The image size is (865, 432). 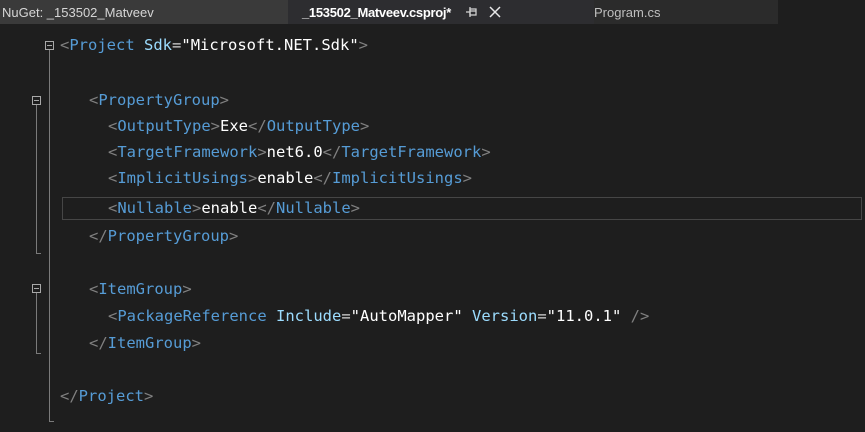 I want to click on tab-nuget-label: NuGet: _153502_Matveev, so click(x=78, y=12).